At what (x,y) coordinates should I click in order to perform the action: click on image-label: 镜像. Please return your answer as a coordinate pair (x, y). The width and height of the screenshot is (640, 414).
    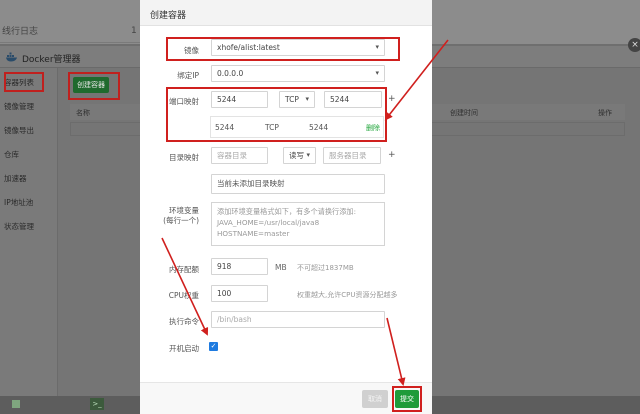
    Looking at the image, I should click on (191, 50).